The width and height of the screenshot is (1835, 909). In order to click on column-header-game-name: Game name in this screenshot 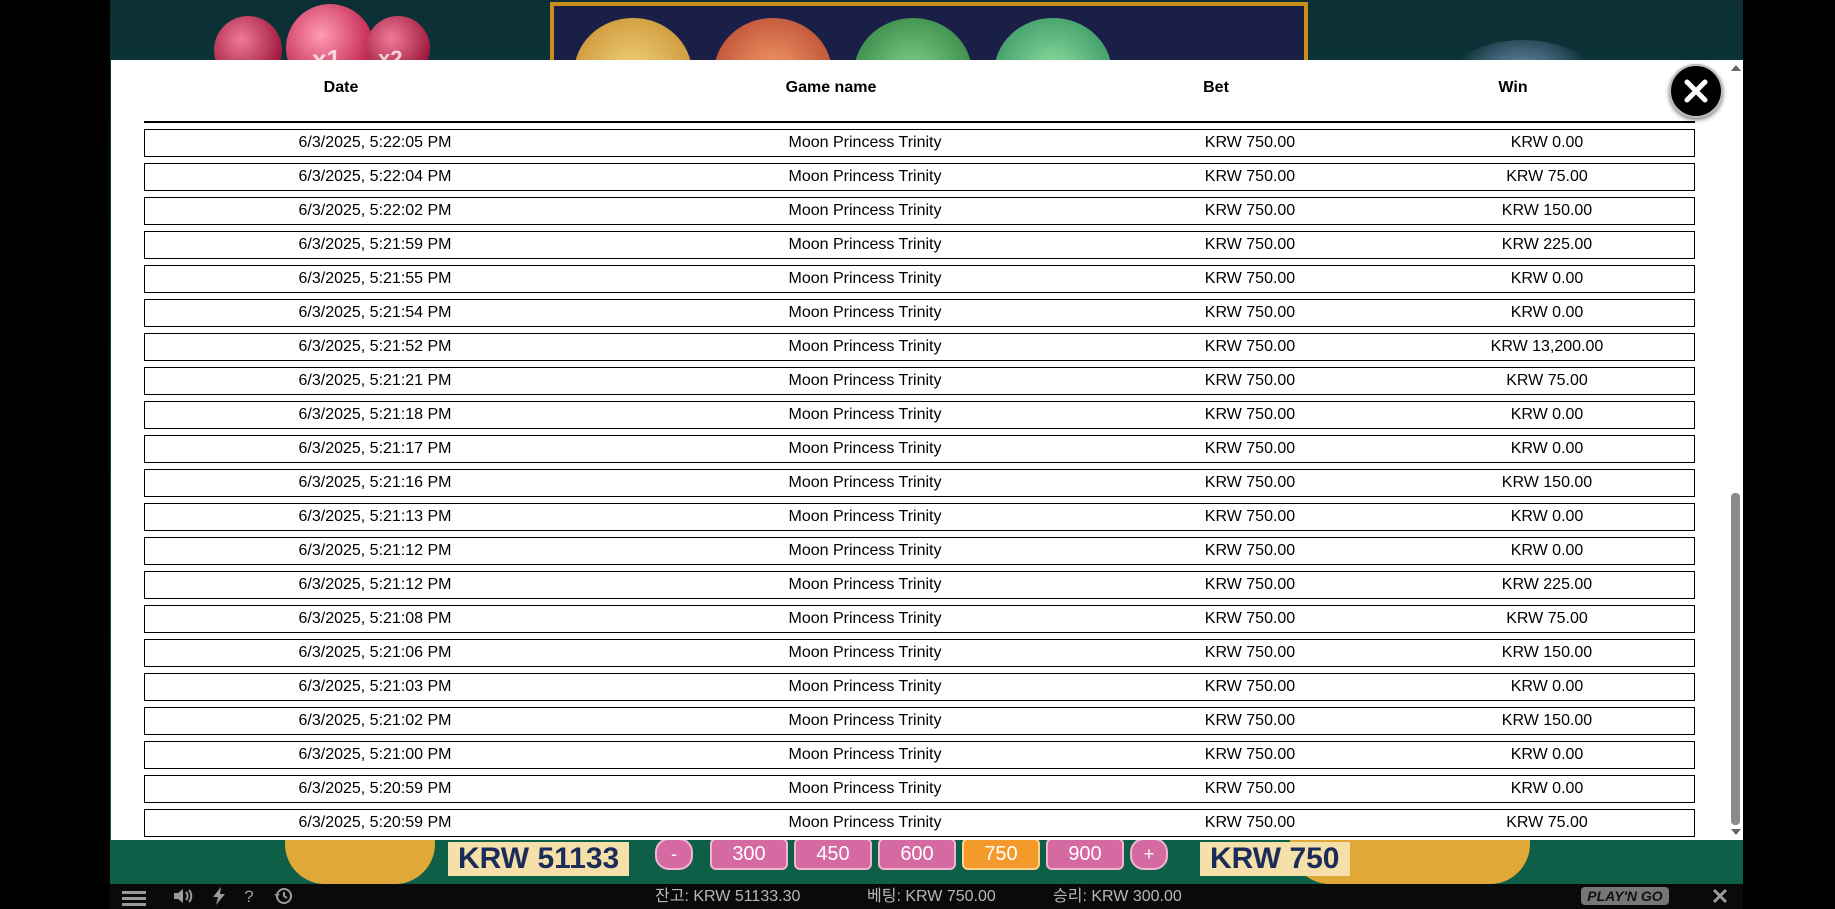, I will do `click(831, 87)`.